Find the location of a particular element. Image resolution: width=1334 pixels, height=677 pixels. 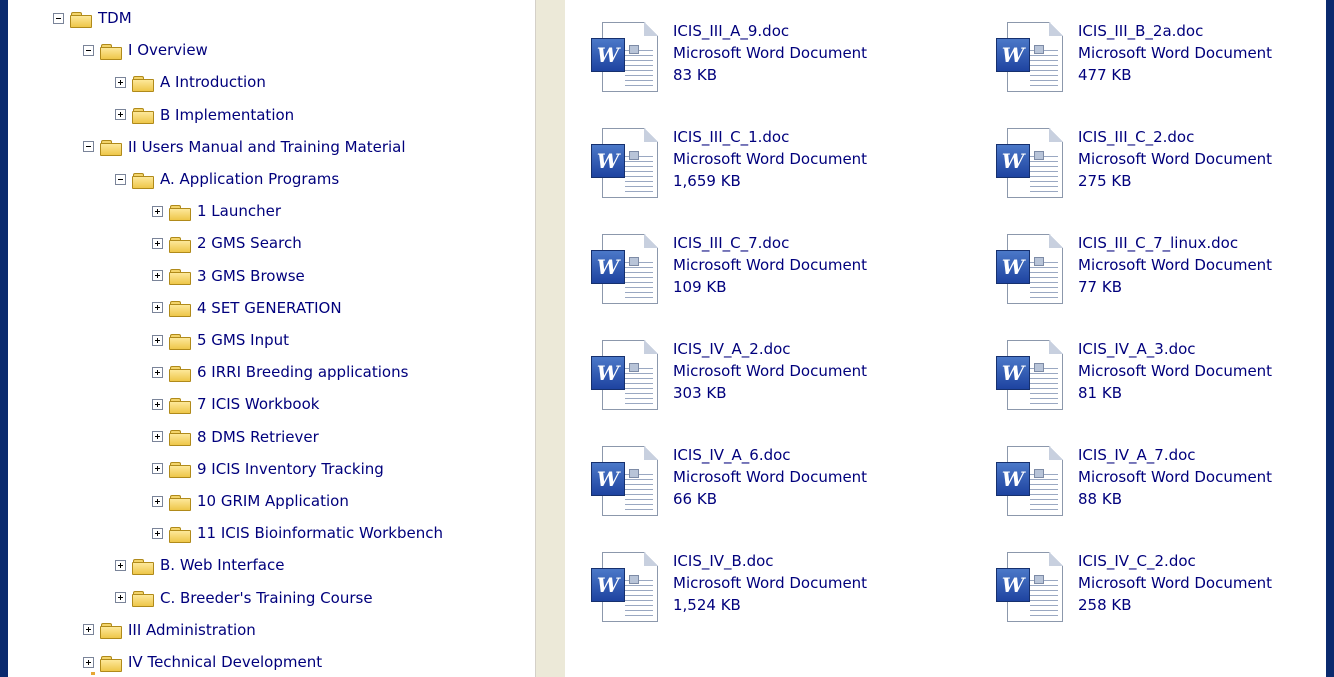

tree-node-2-gms-search: 2 GMS Search is located at coordinates (227, 243).